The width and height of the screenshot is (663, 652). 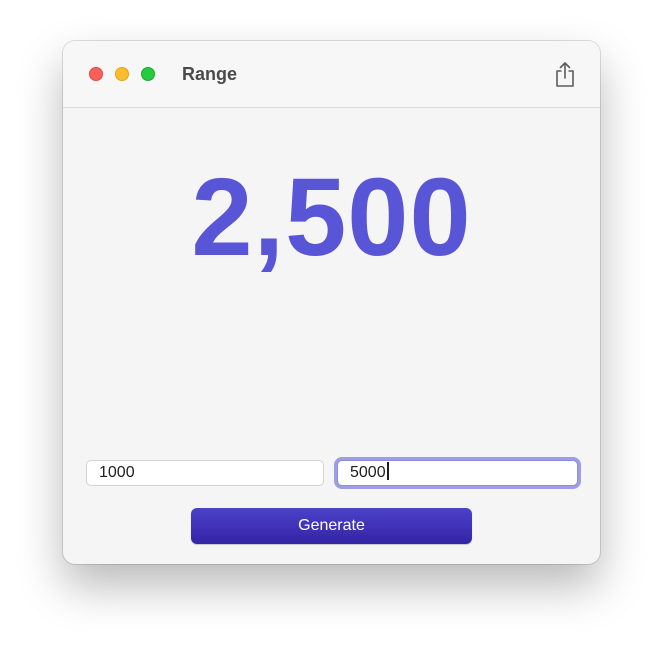 What do you see at coordinates (331, 526) in the screenshot?
I see `generate-button: Generate` at bounding box center [331, 526].